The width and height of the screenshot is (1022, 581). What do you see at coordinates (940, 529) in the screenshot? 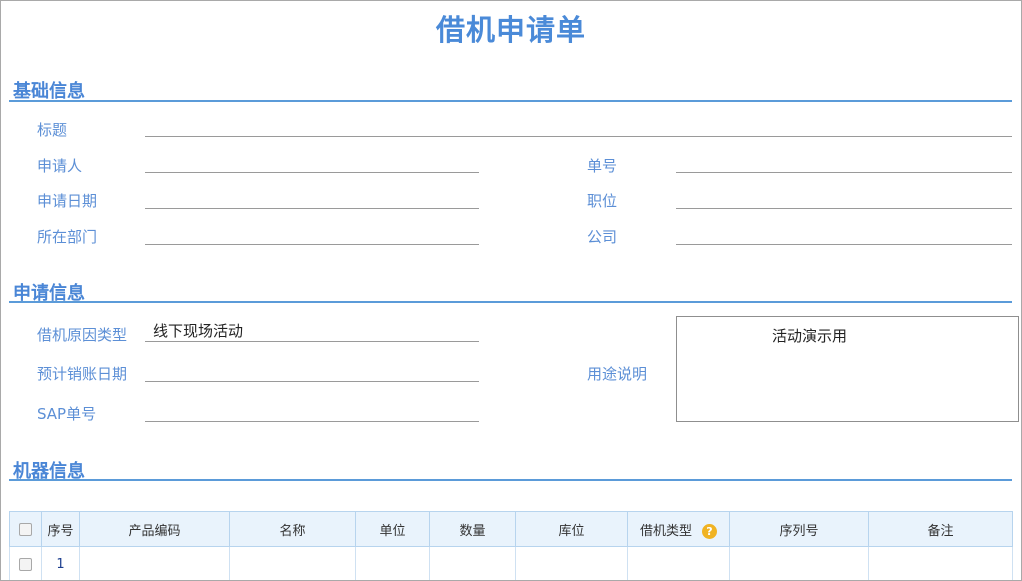
I see `column-header: 备注` at bounding box center [940, 529].